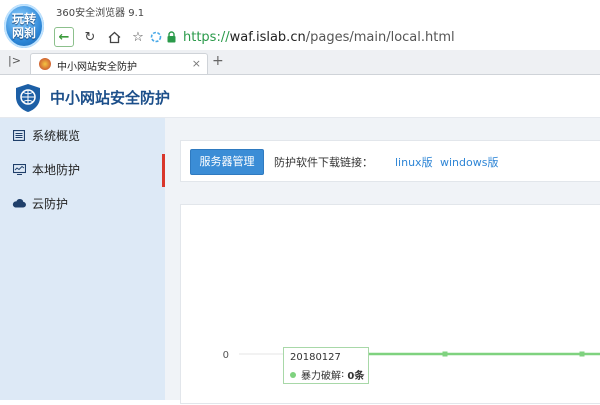  I want to click on lock-icon, so click(171, 37).